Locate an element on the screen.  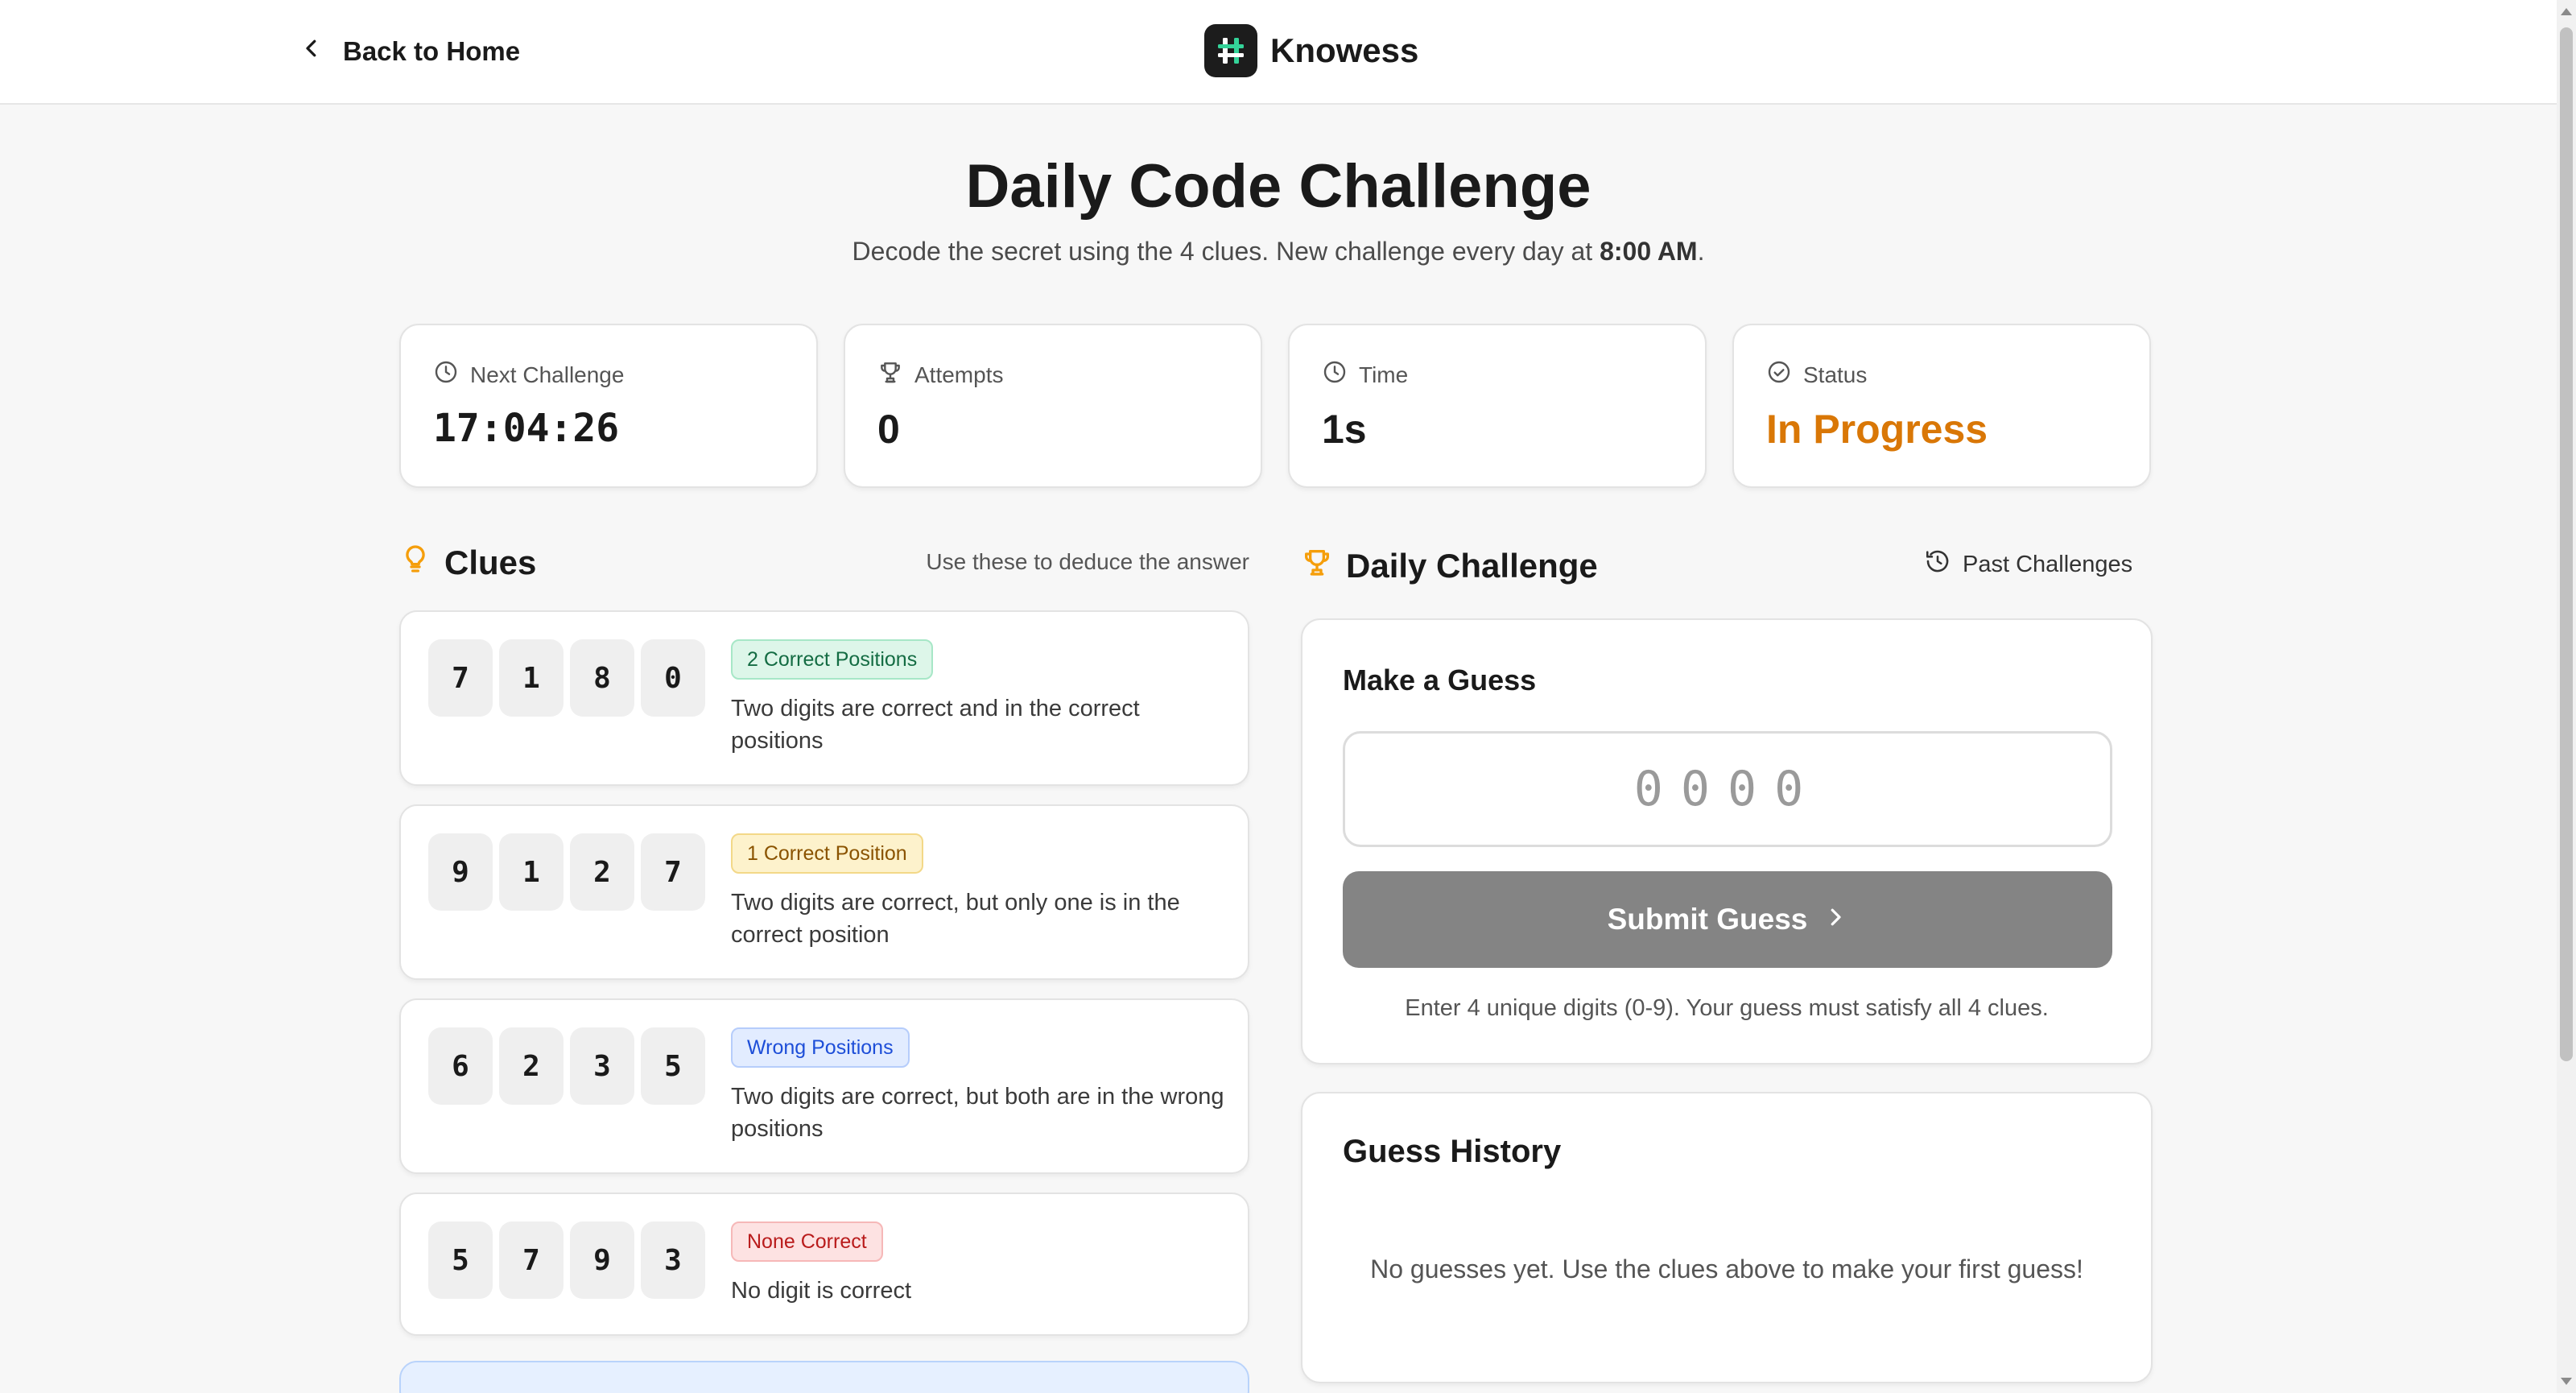
clue-digits: 6 2 3 5 is located at coordinates (566, 1066).